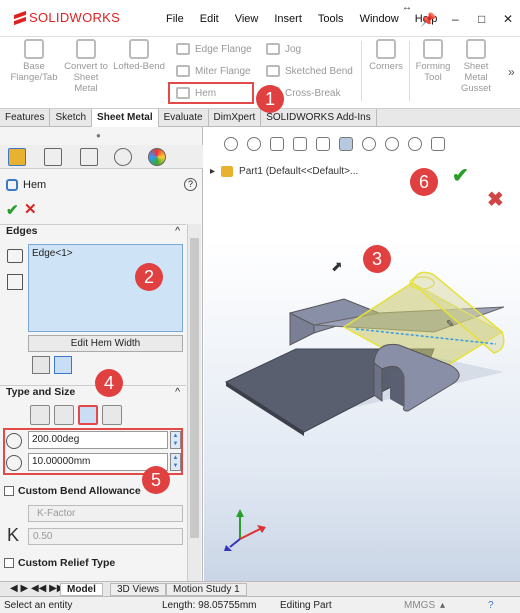  What do you see at coordinates (12, 185) in the screenshot?
I see `hem-feature-icon` at bounding box center [12, 185].